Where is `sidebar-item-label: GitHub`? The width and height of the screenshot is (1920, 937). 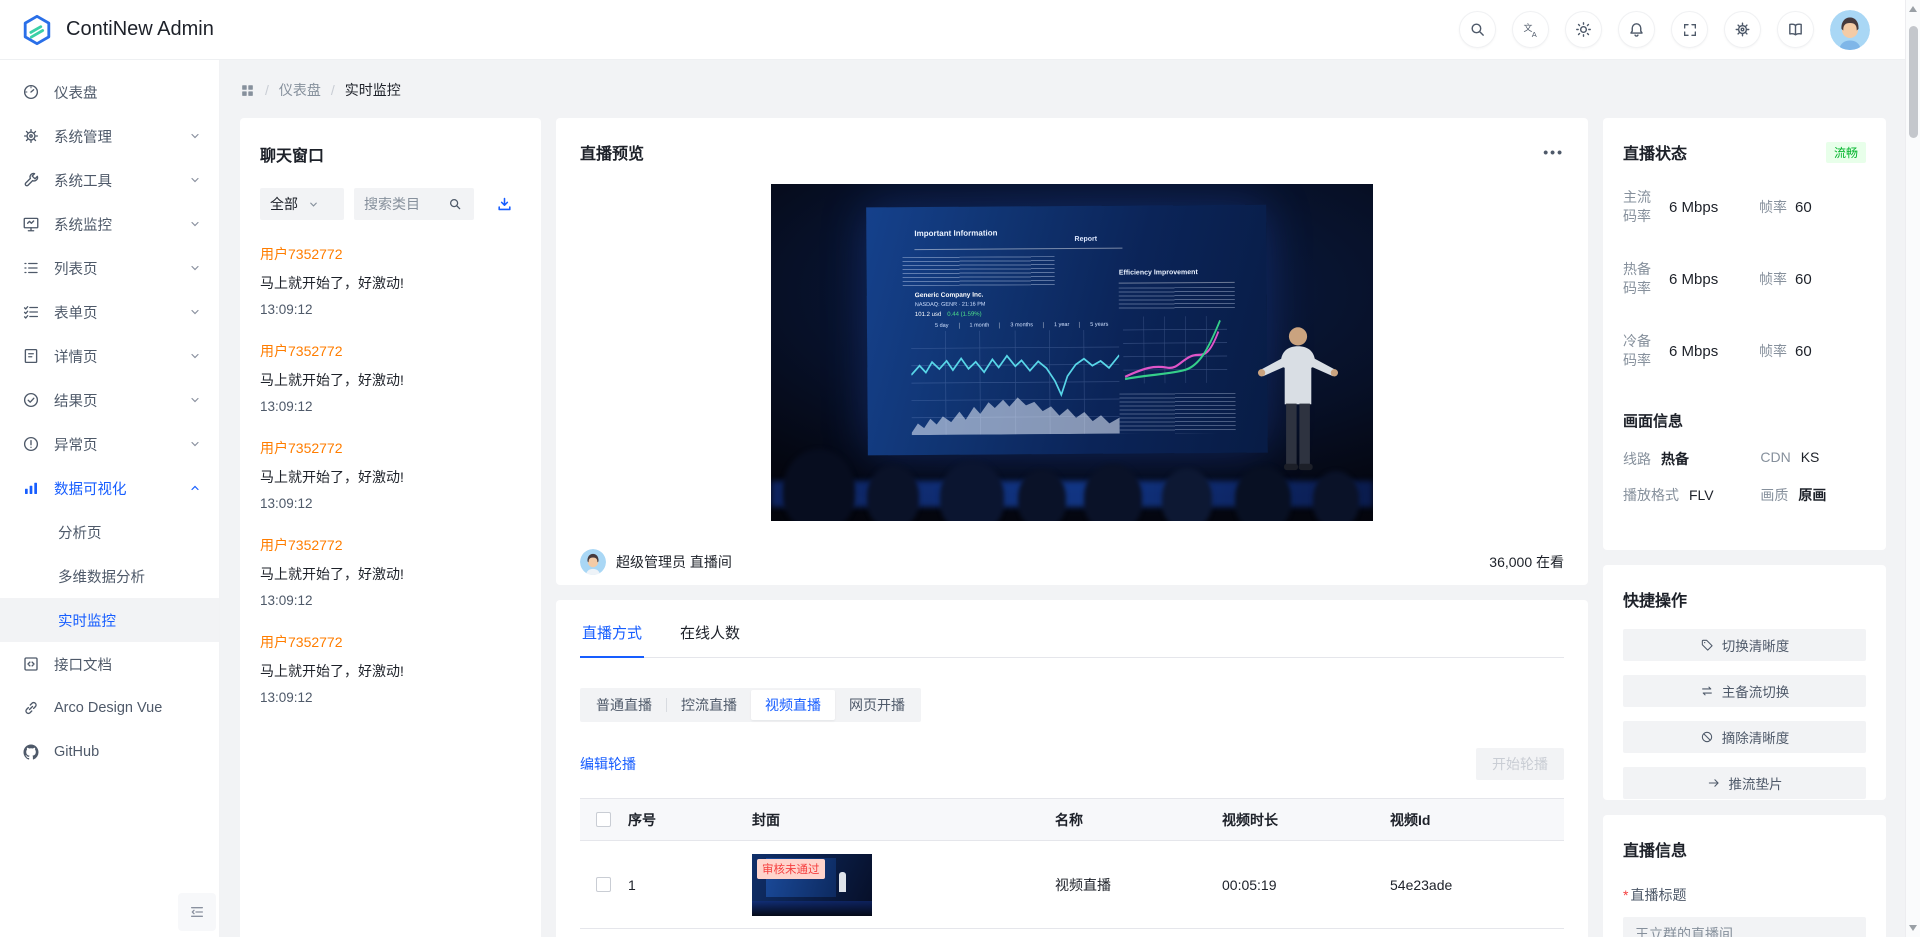 sidebar-item-label: GitHub is located at coordinates (77, 752).